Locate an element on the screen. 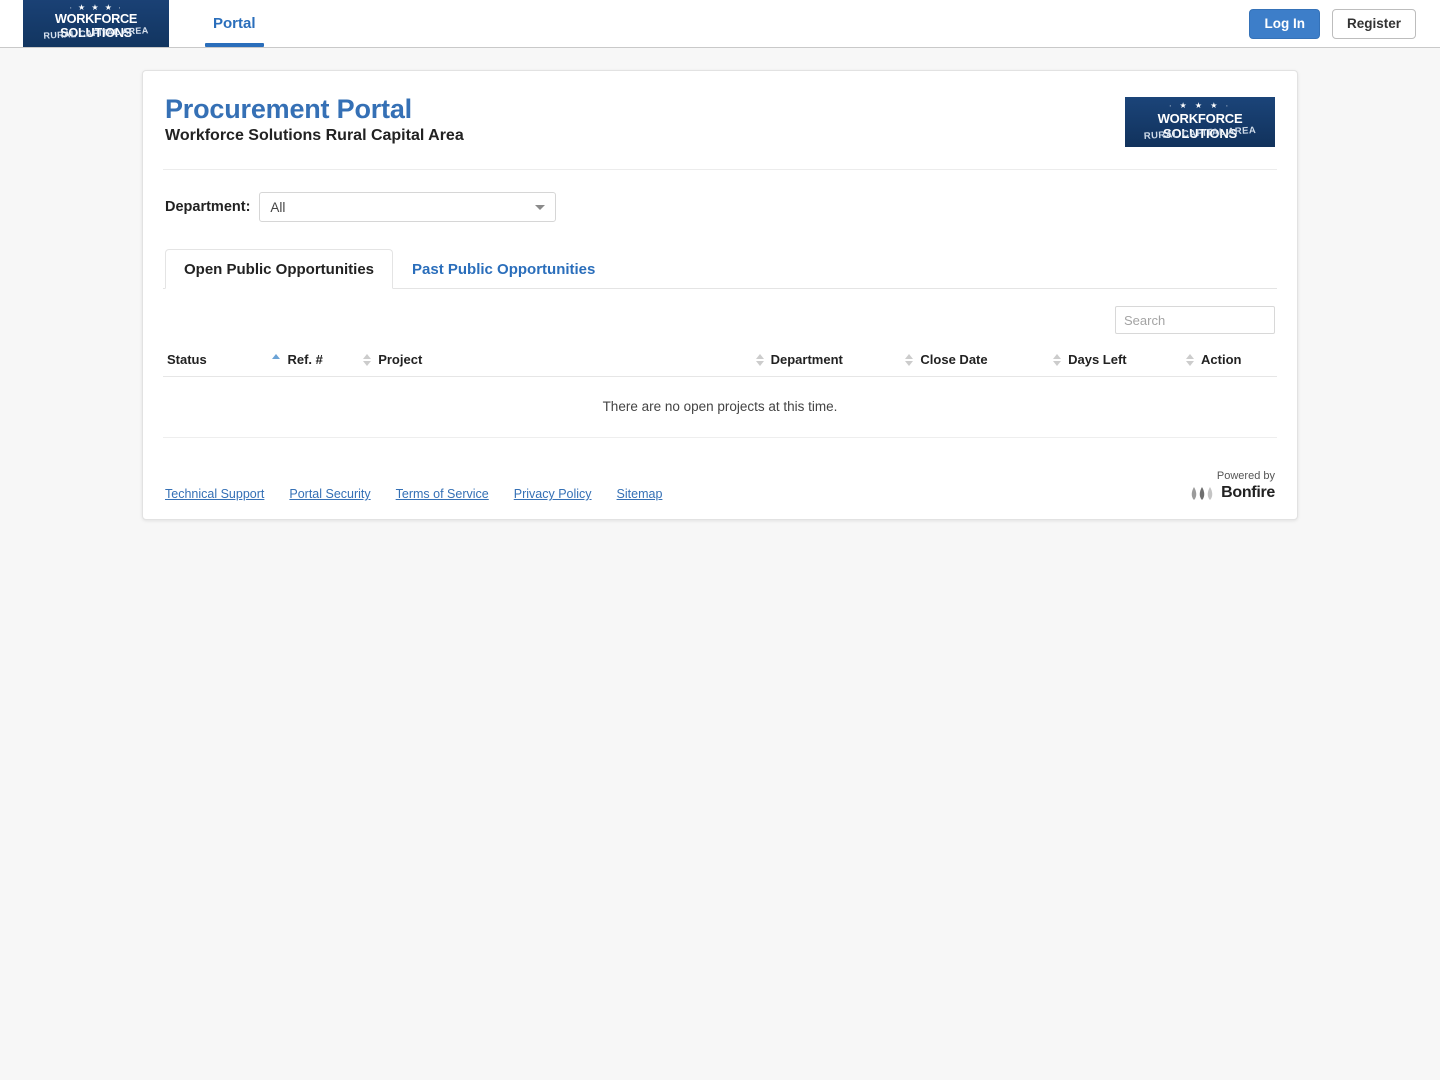 The image size is (1440, 1080). sort-icon-ref is located at coordinates (367, 360).